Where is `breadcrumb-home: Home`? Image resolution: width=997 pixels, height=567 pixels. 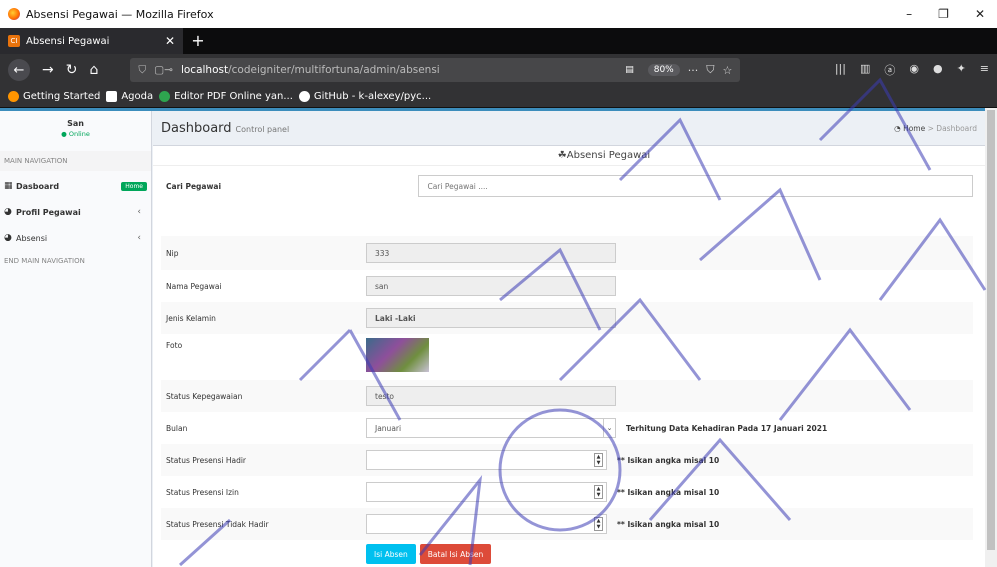
breadcrumb-home: Home is located at coordinates (914, 128).